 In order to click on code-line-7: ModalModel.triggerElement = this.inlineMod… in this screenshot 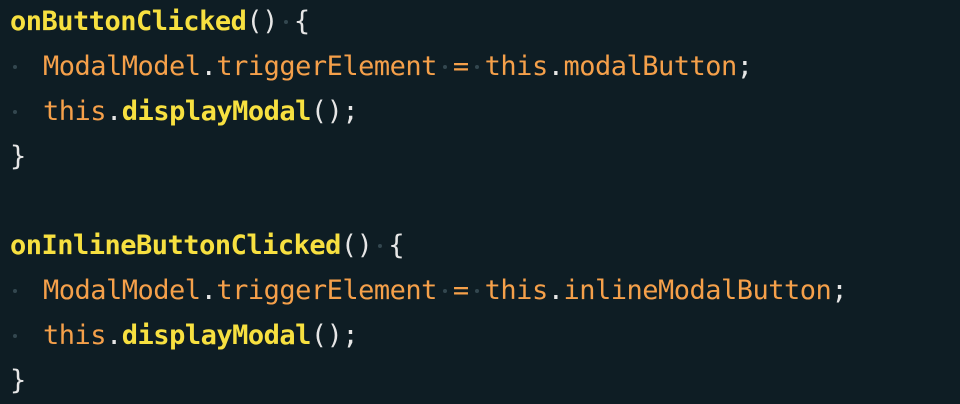, I will do `click(429, 291)`.